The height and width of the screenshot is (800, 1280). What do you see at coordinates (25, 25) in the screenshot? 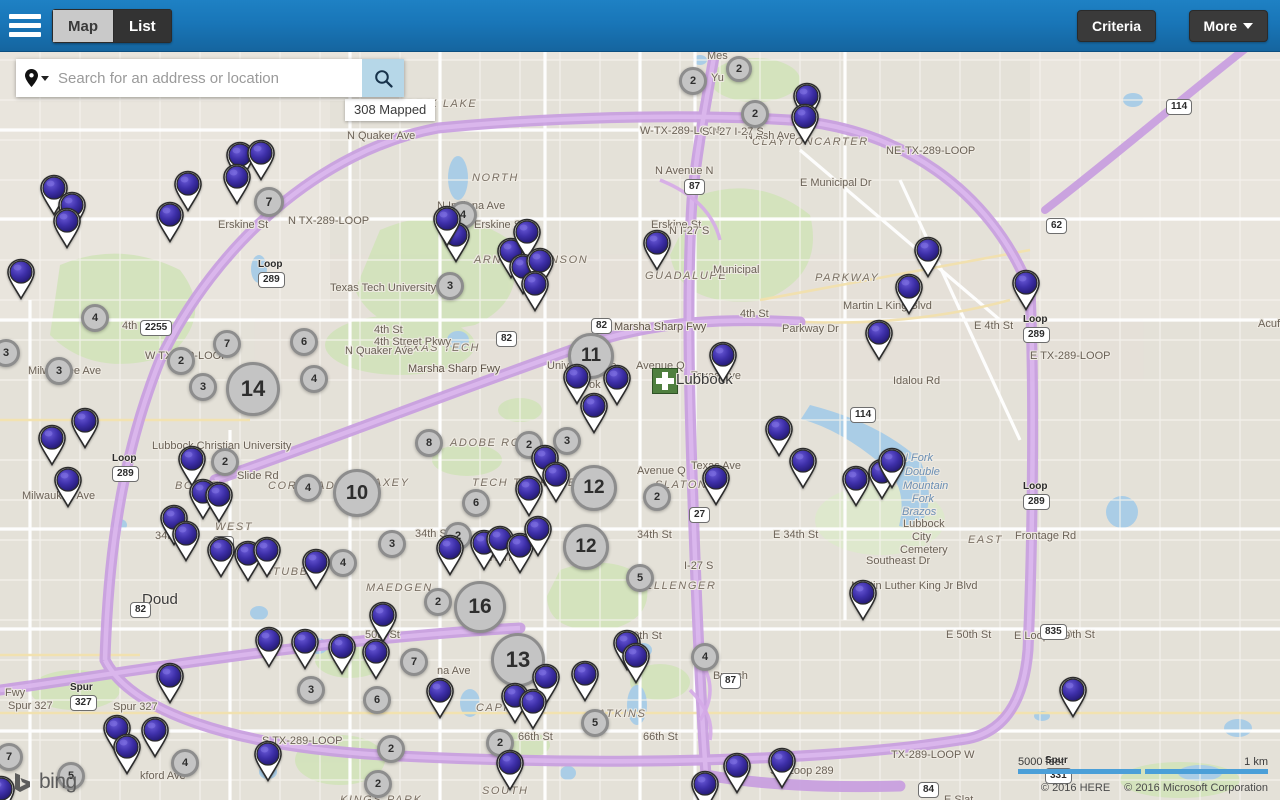
I see `hamburger-menu-icon` at bounding box center [25, 25].